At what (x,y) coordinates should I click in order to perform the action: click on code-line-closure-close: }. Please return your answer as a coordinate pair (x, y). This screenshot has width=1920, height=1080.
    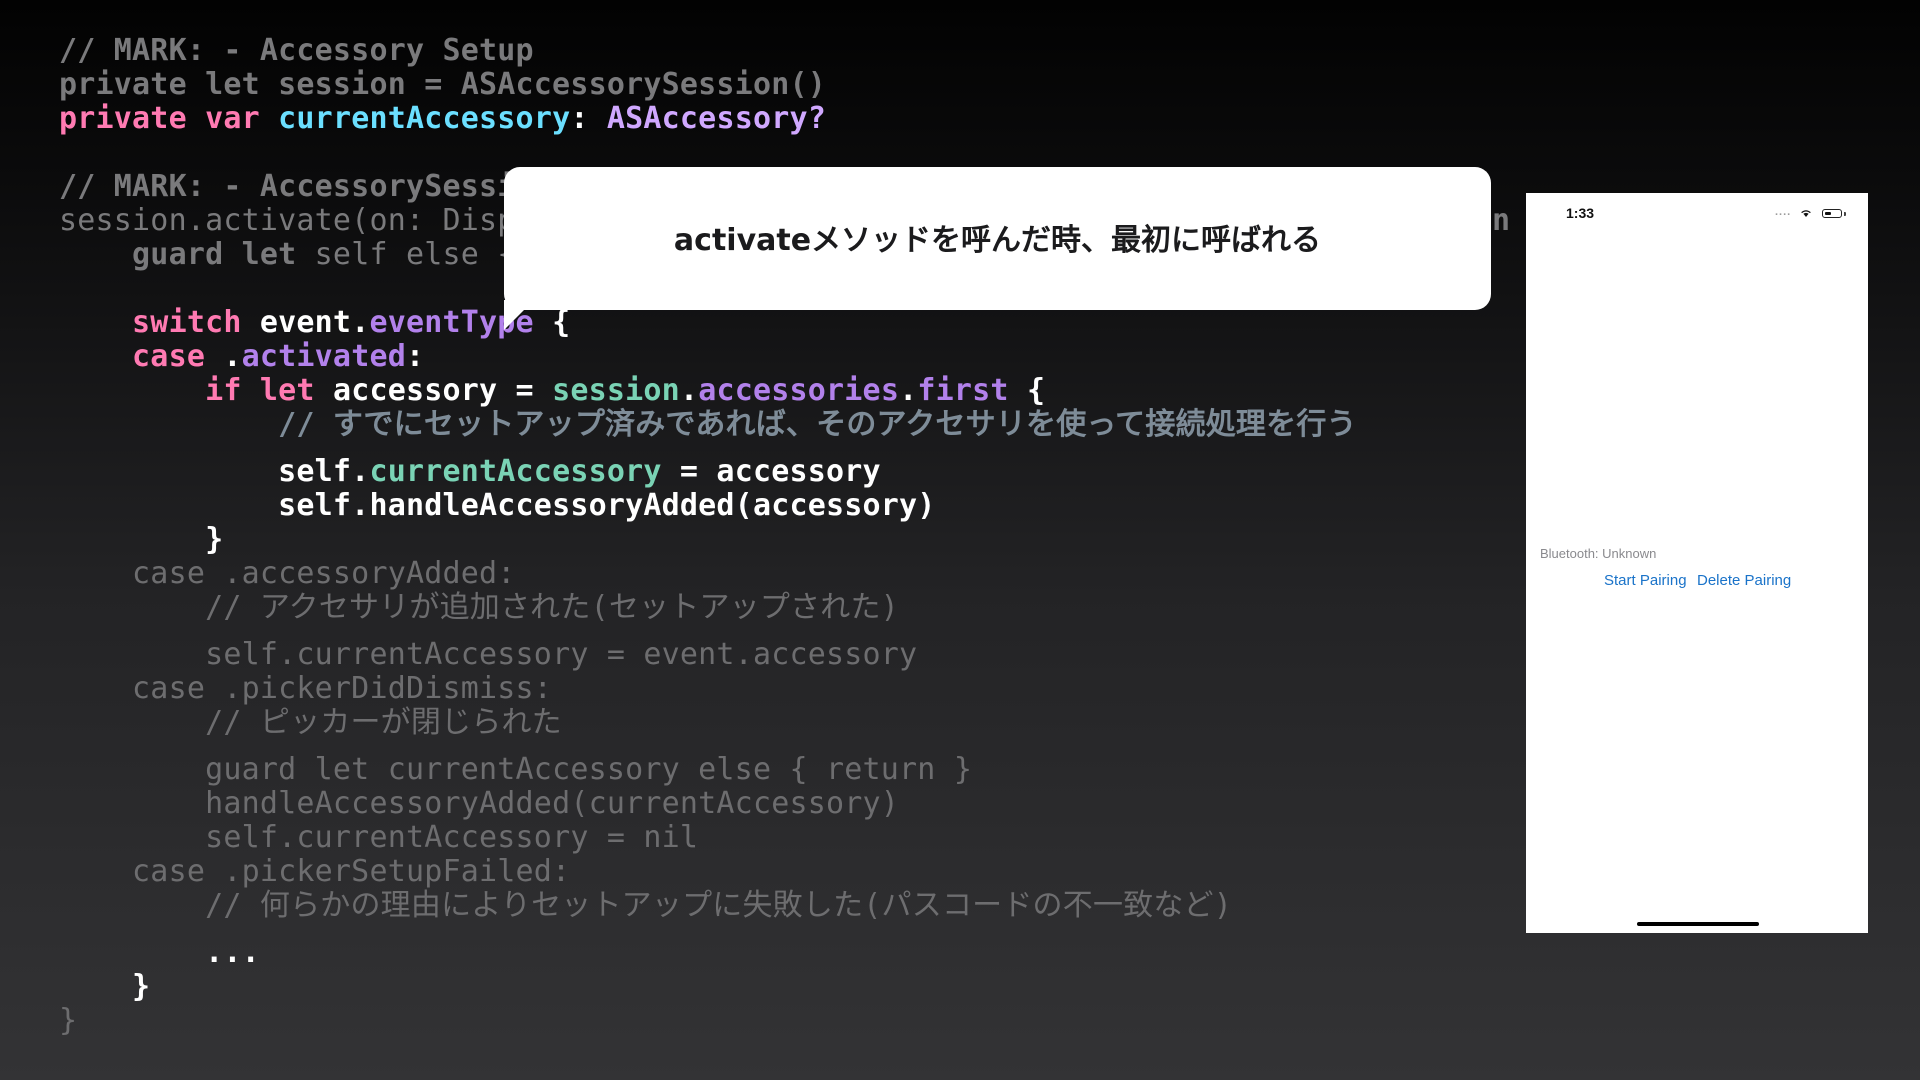
    Looking at the image, I should click on (68, 1020).